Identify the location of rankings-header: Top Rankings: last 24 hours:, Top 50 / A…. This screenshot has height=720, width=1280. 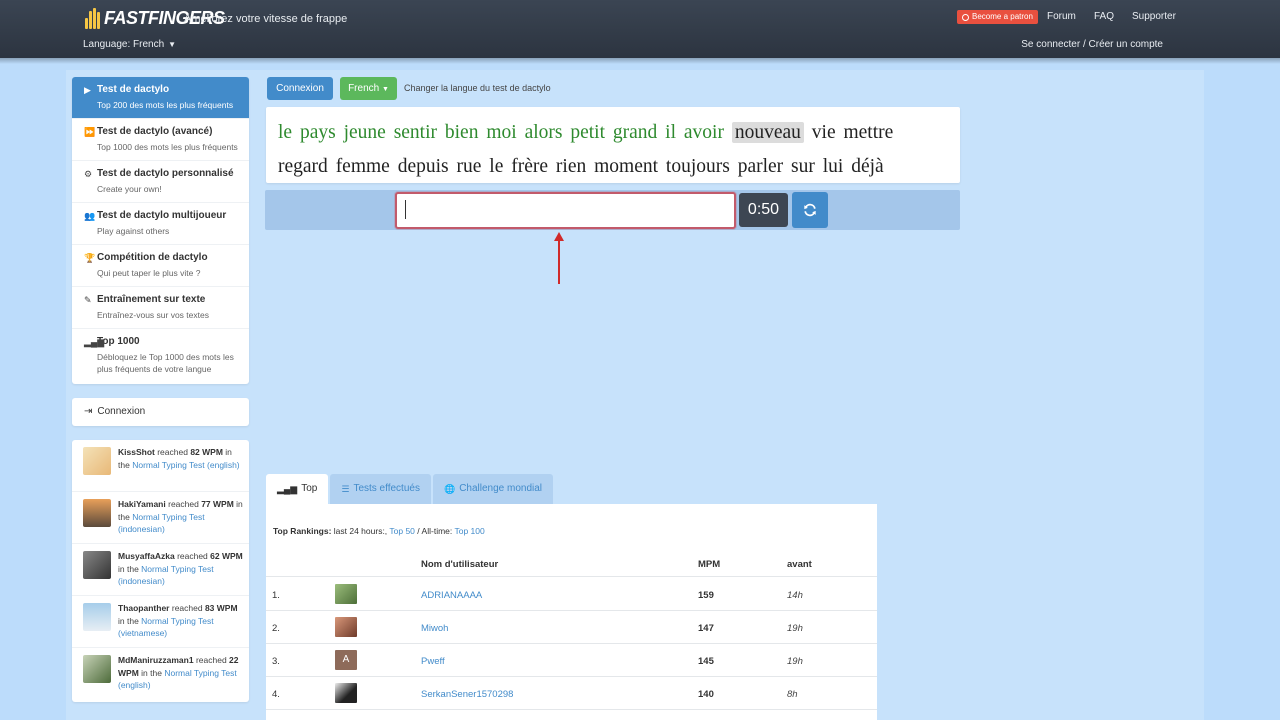
(379, 531).